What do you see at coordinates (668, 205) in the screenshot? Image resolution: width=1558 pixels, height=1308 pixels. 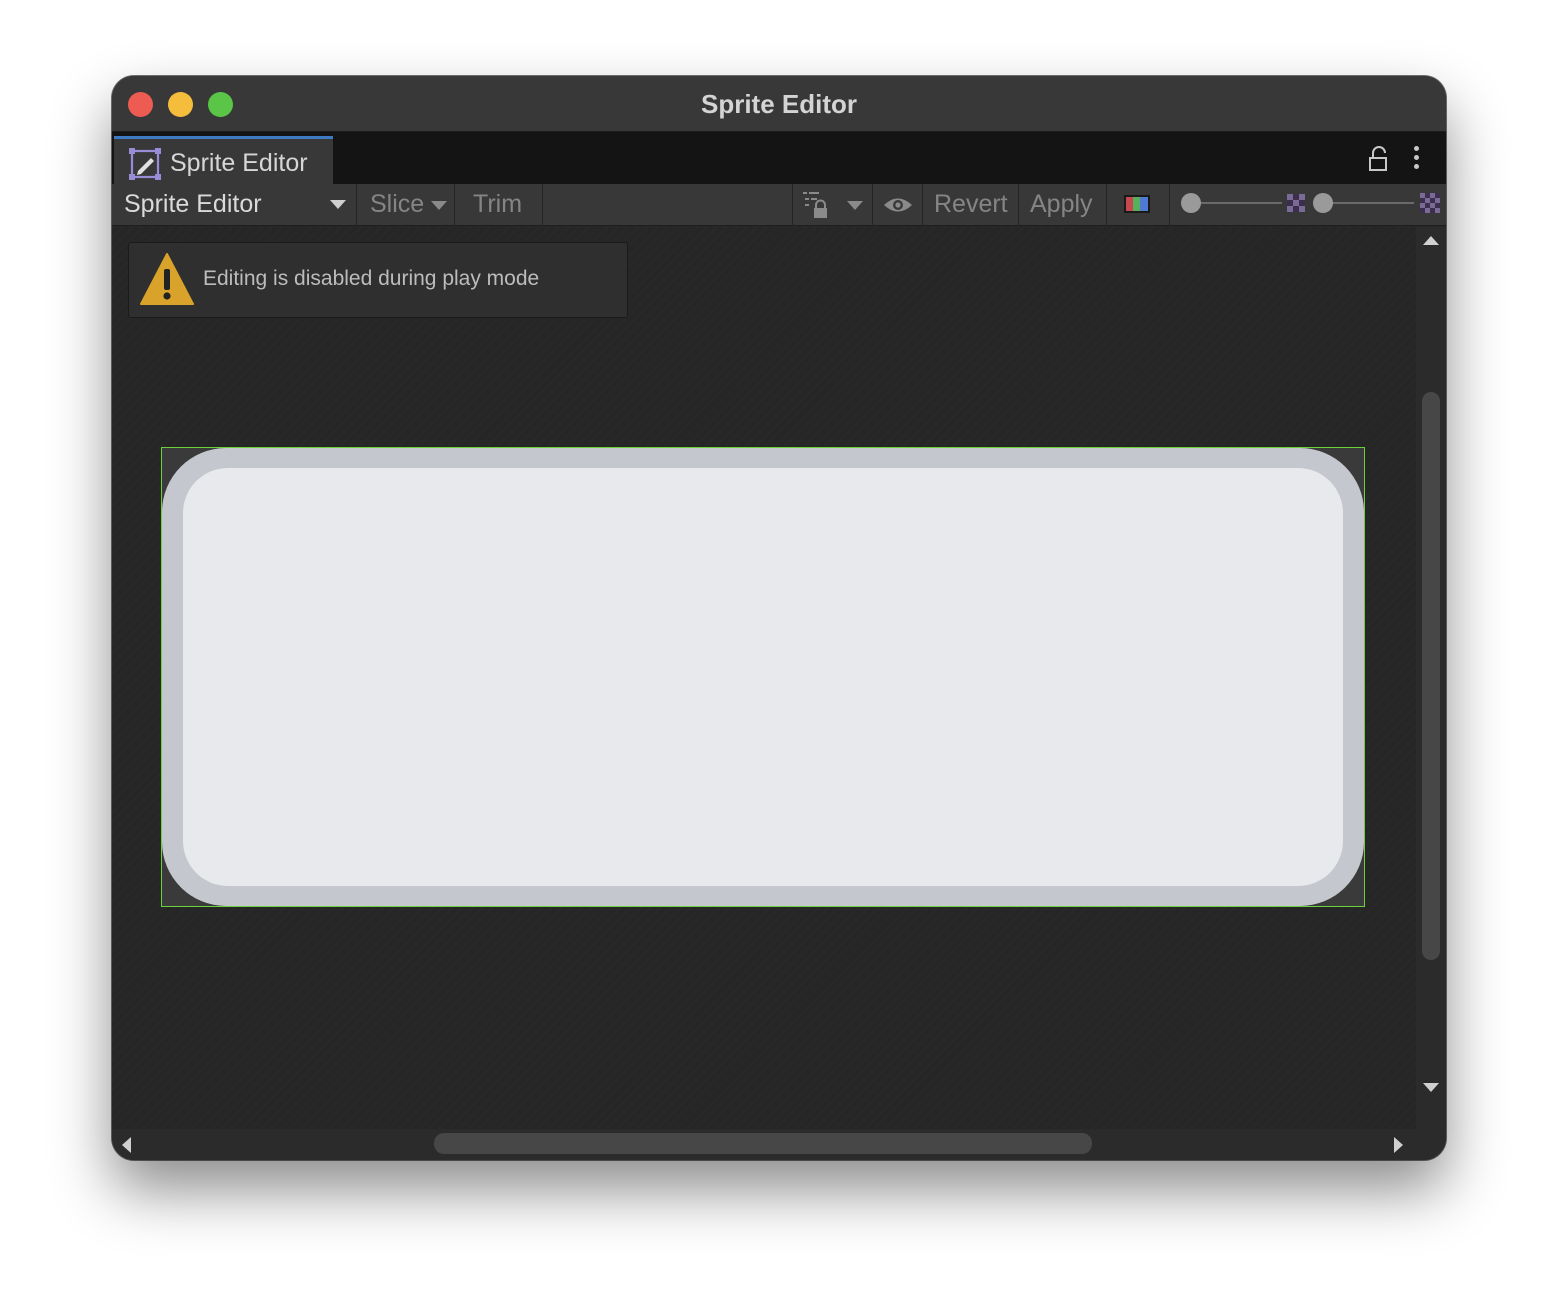 I see `toolbar-spacer` at bounding box center [668, 205].